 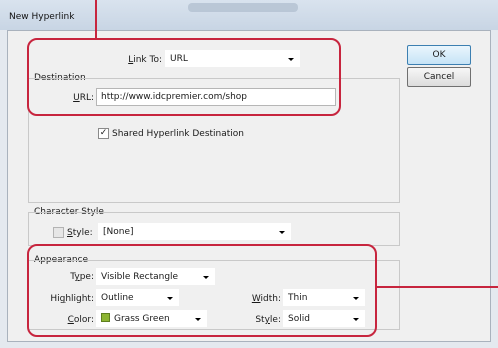 I want to click on character-style-label-text: tyle:, so click(x=82, y=233).